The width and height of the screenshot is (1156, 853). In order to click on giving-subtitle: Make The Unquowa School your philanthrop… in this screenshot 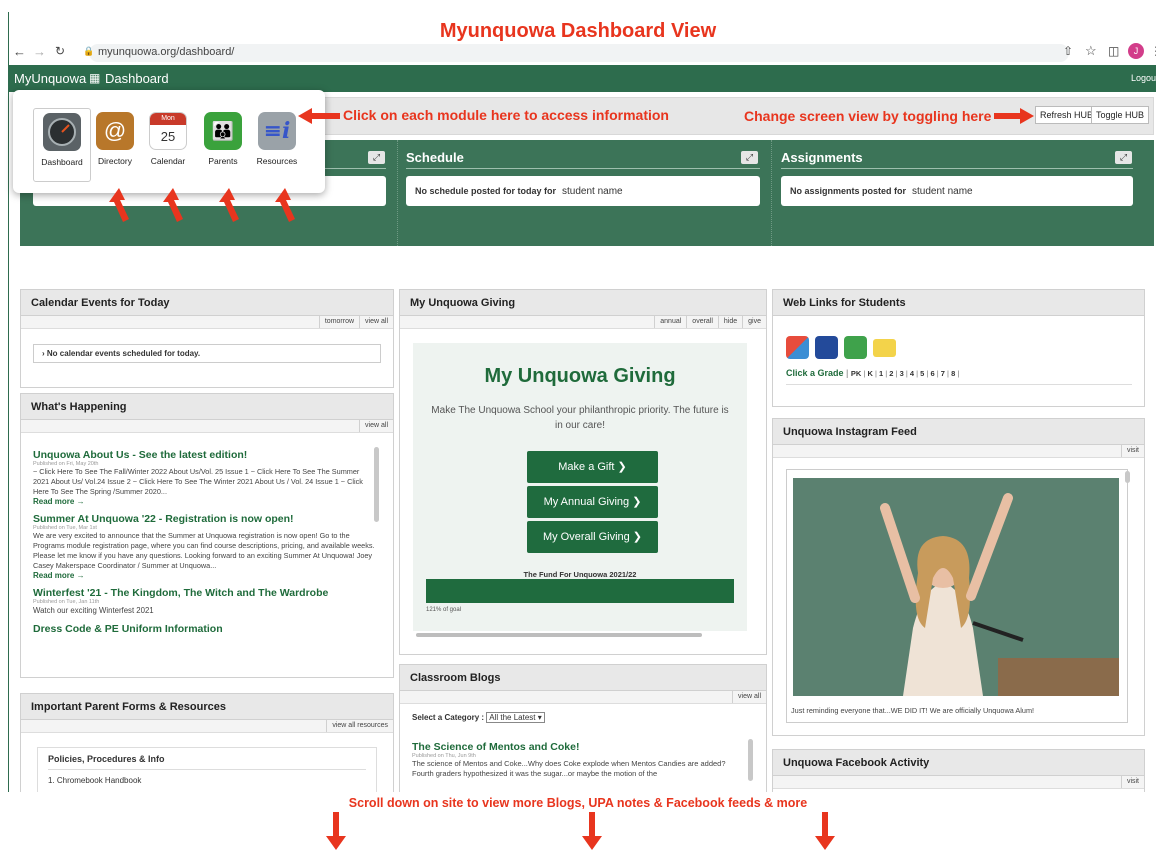, I will do `click(580, 418)`.